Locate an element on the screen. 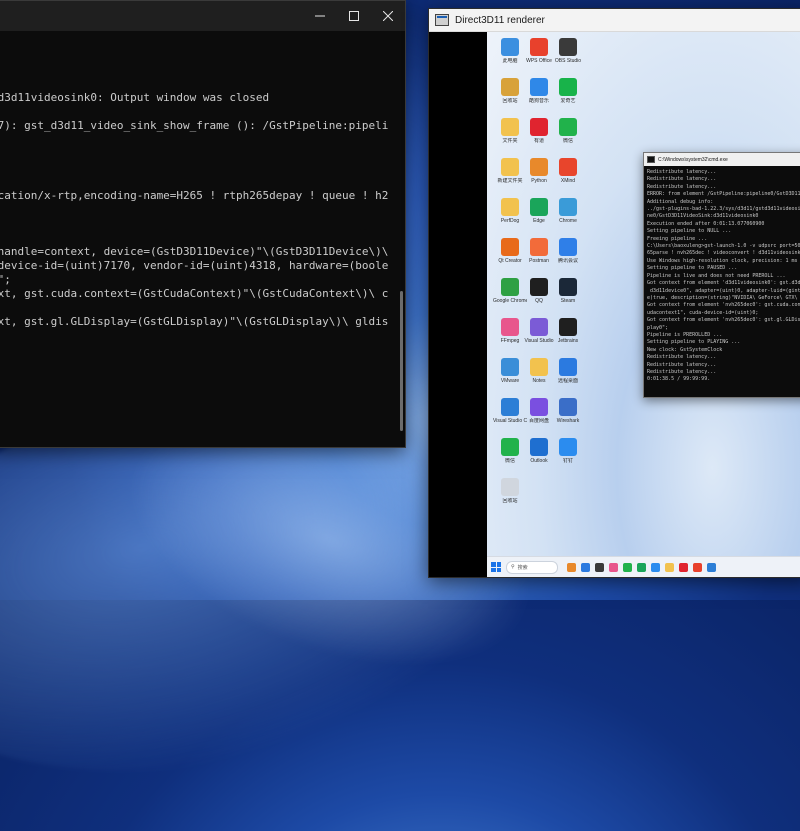  desktop-icon: Jetbrains is located at coordinates (568, 335).